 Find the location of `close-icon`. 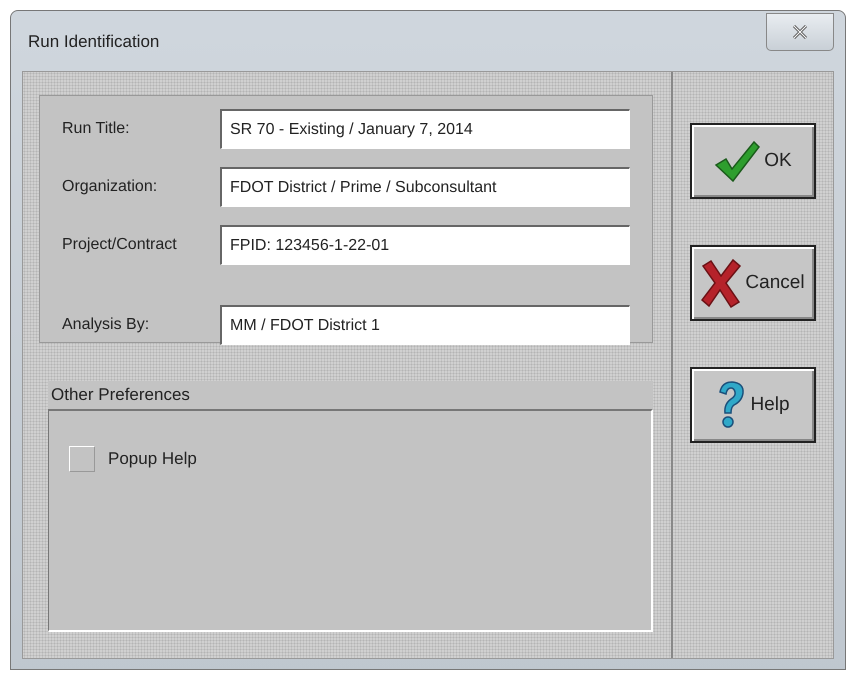

close-icon is located at coordinates (800, 32).